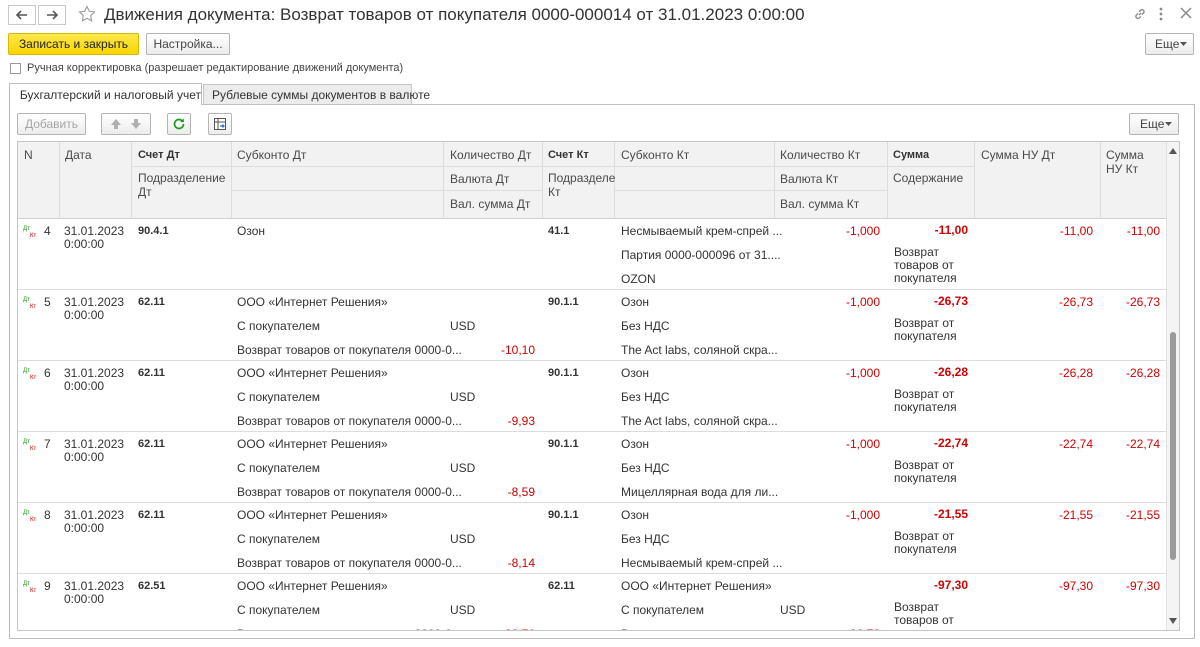  I want to click on save-close-button: Записать и закрыть, so click(73, 44).